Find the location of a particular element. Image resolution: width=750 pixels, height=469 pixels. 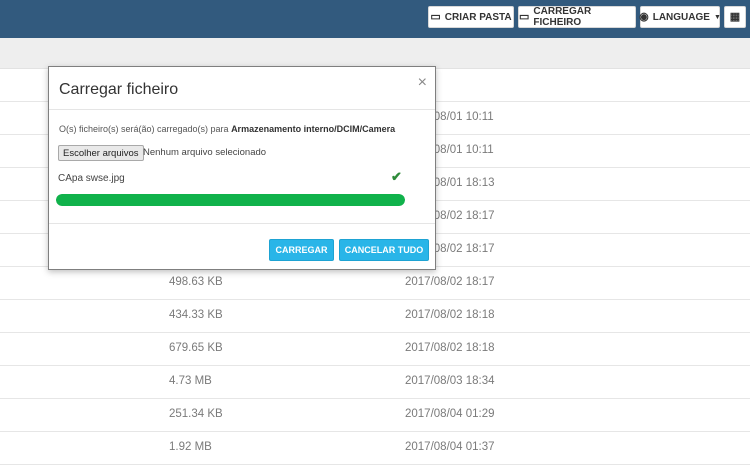

caret-down-icon: ▼ is located at coordinates (717, 17).